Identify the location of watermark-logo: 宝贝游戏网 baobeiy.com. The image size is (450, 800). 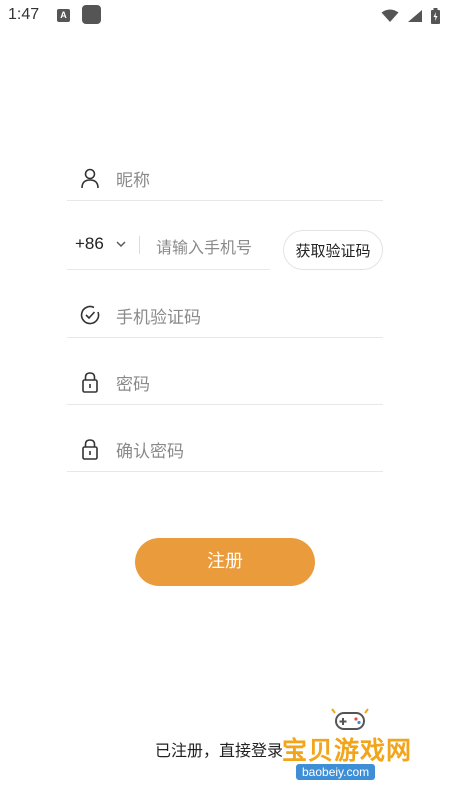
(354, 746).